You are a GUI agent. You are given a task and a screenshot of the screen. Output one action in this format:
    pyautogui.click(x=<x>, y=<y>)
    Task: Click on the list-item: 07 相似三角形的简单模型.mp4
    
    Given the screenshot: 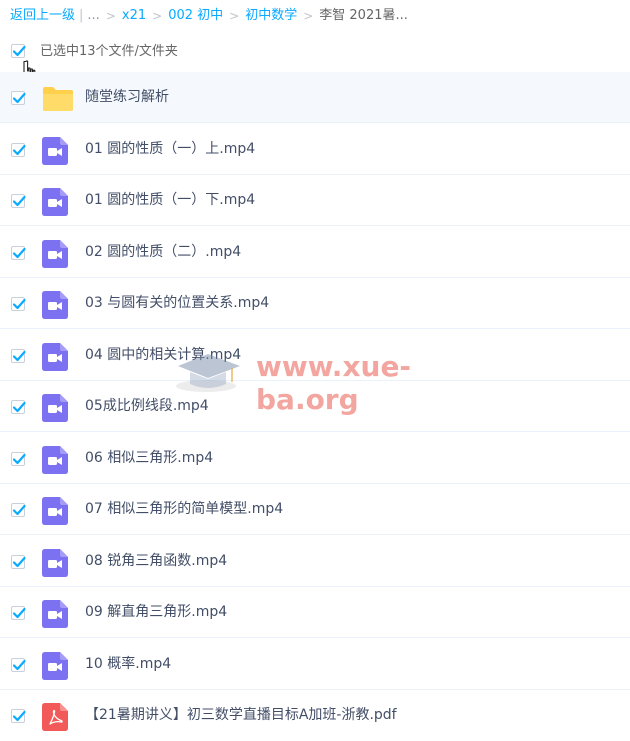 What is the action you would take?
    pyautogui.click(x=315, y=509)
    